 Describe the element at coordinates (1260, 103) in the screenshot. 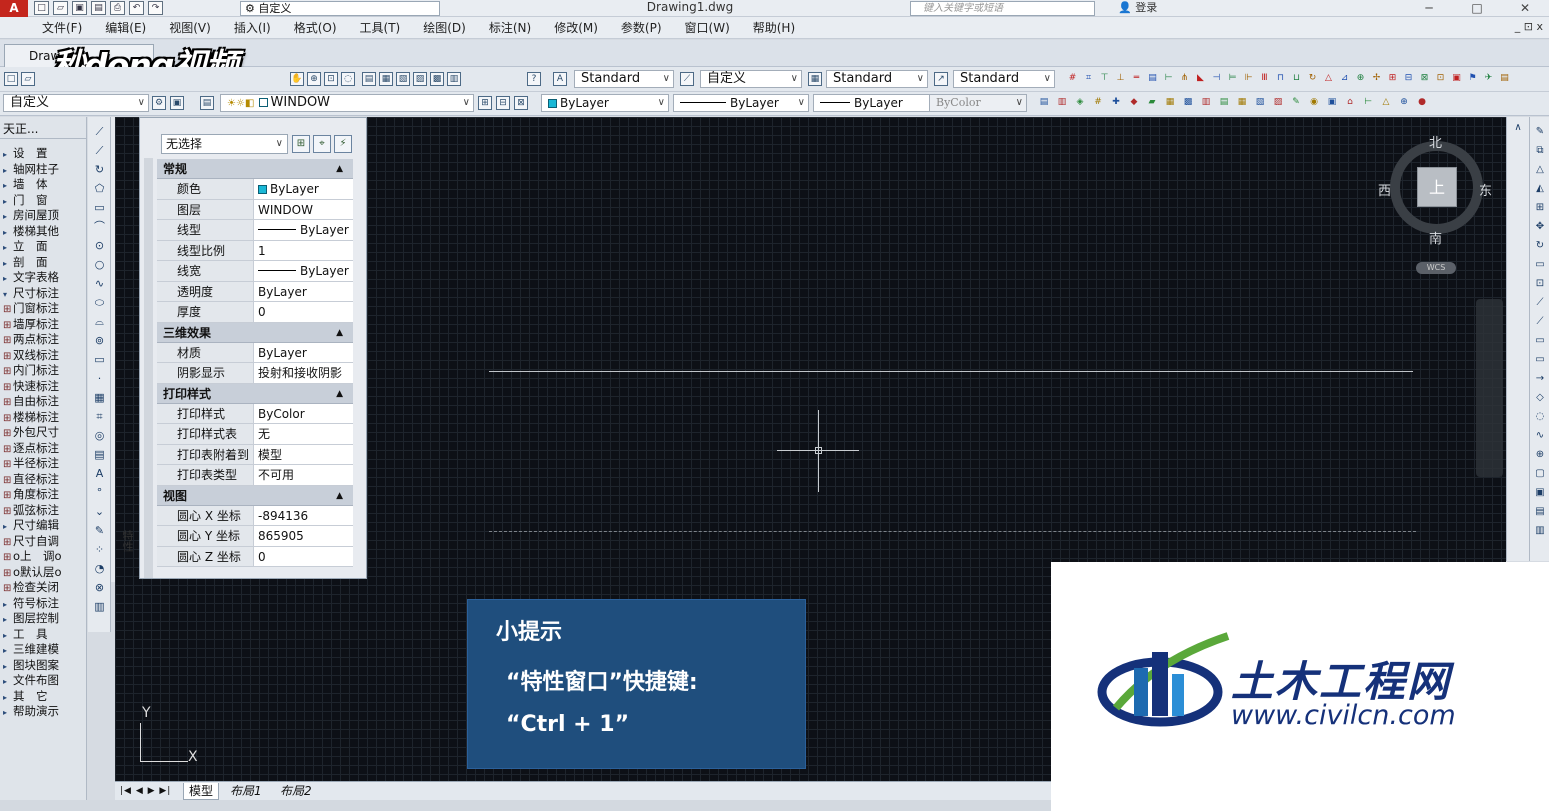

I see `tangent-tool-icon: ▧` at that location.